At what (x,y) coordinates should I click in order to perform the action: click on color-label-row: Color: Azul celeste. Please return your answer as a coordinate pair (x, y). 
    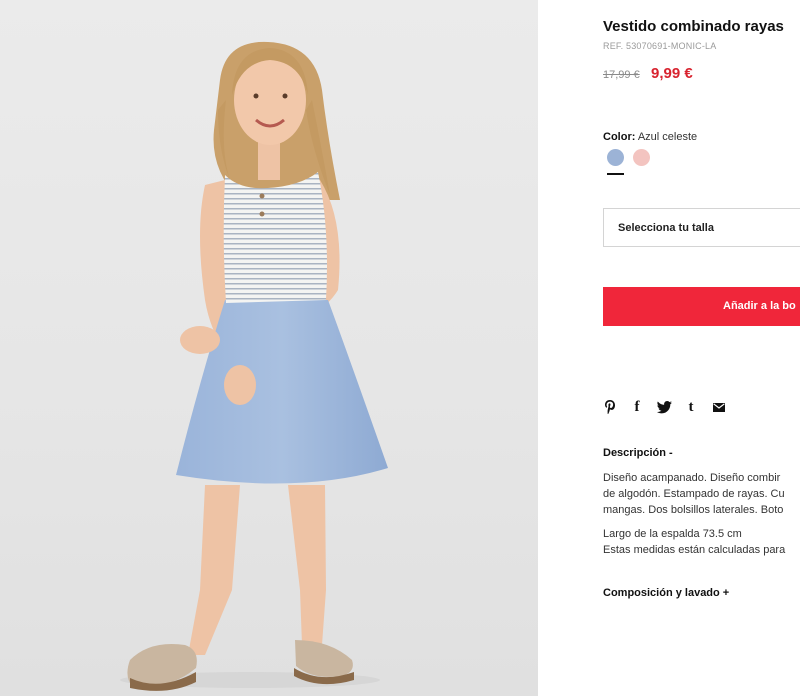
    Looking at the image, I should click on (650, 137).